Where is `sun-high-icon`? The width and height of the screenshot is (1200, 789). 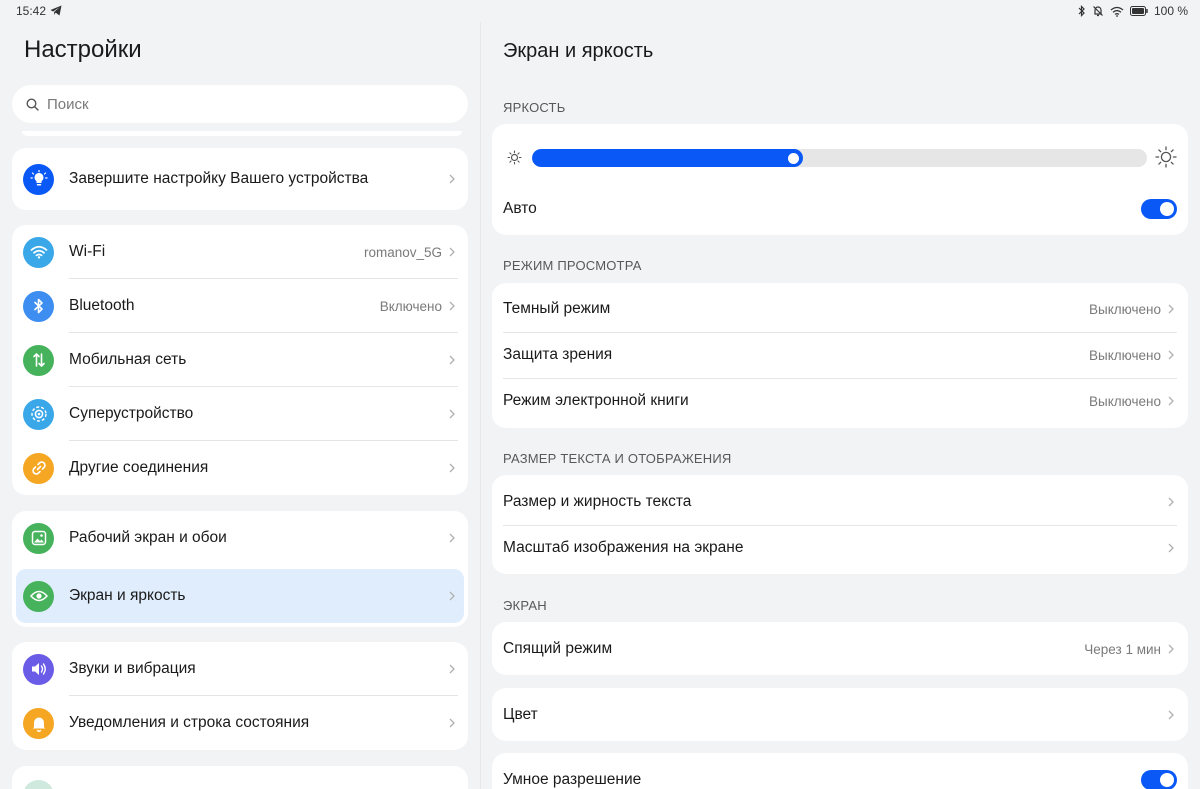
sun-high-icon is located at coordinates (1166, 157).